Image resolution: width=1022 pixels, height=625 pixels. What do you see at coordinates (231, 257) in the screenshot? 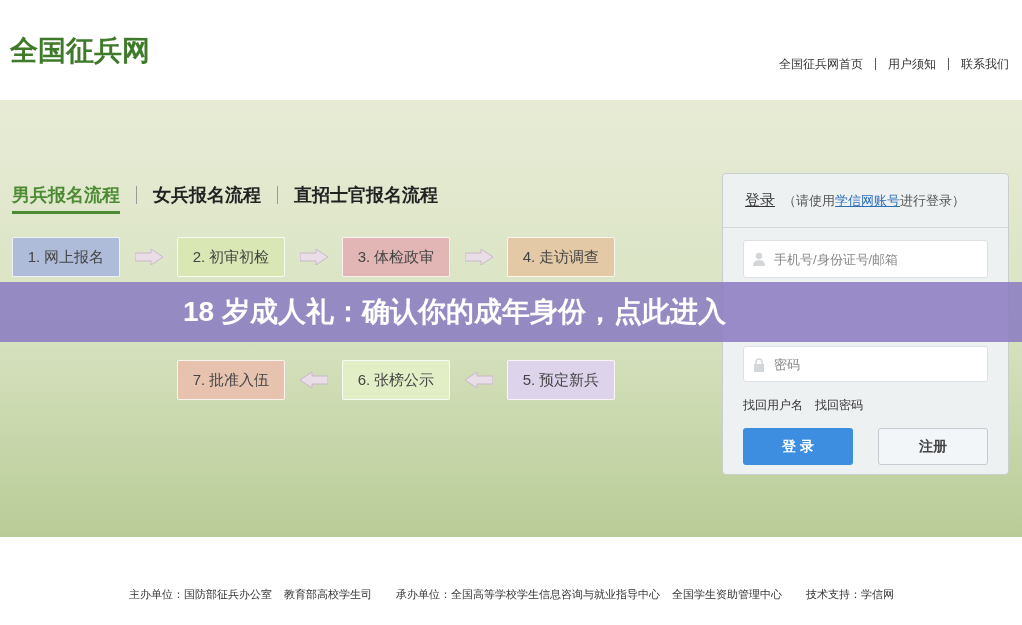
I see `step-box: 2. 初审初检` at bounding box center [231, 257].